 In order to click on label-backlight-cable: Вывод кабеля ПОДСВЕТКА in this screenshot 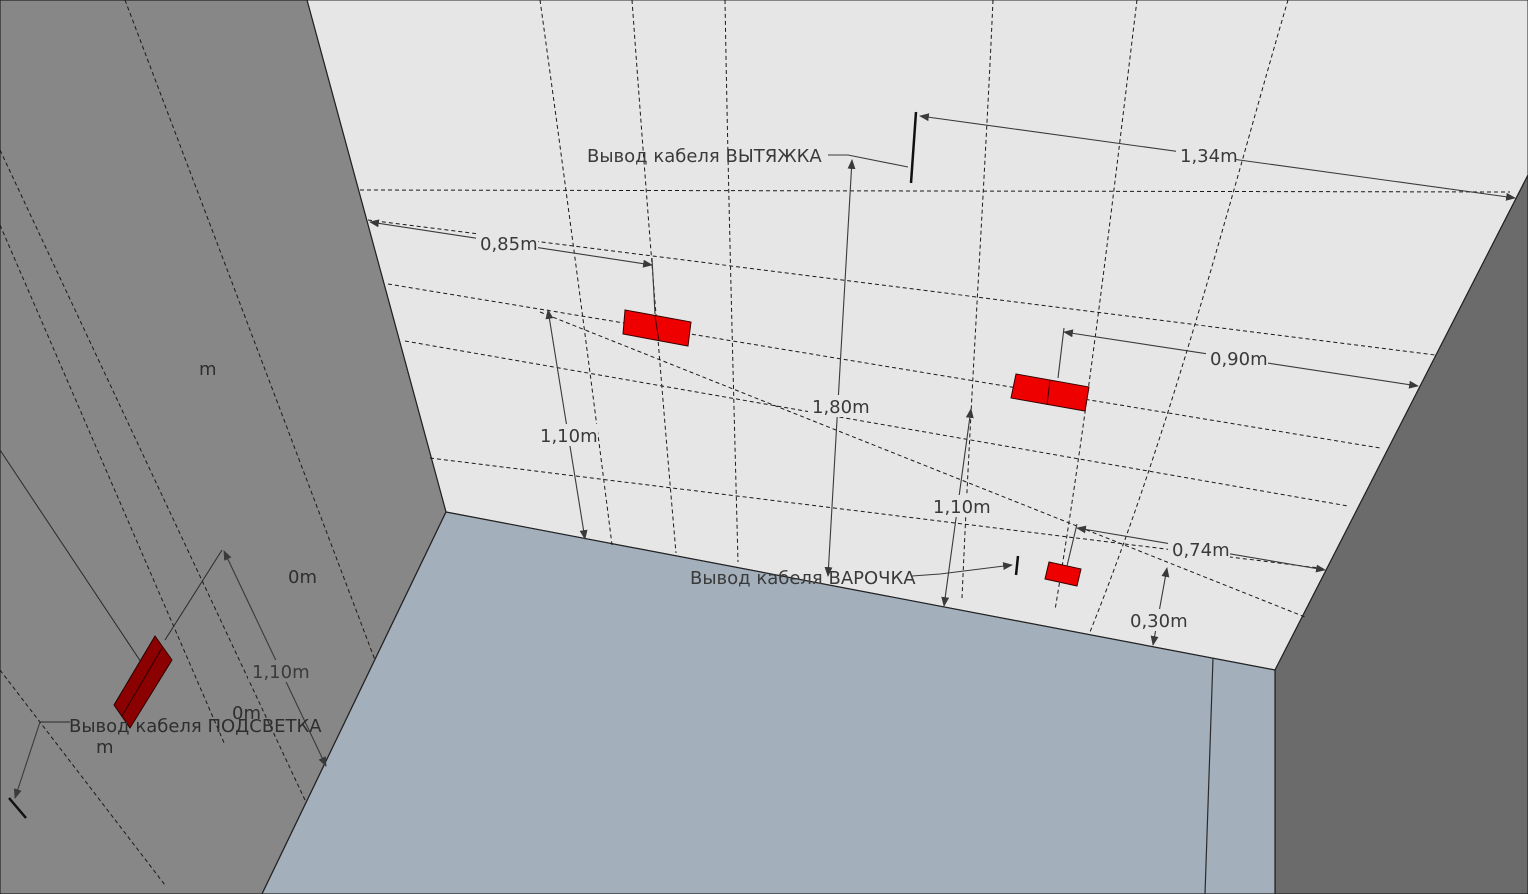, I will do `click(195, 726)`.